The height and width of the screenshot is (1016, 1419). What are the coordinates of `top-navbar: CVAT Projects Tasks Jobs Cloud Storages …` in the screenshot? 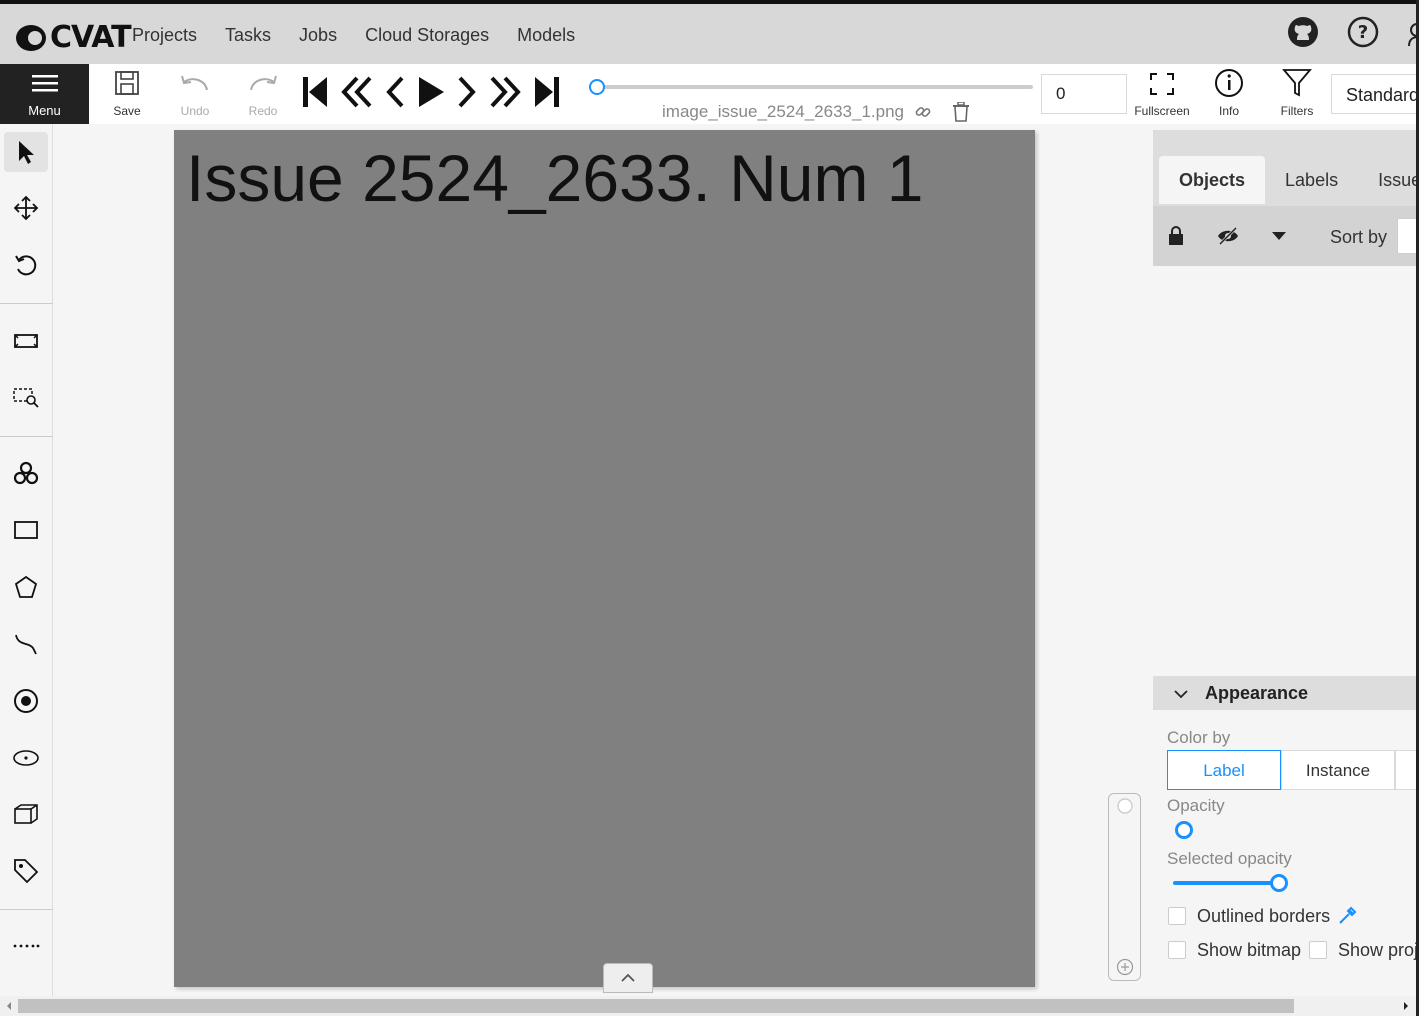 It's located at (709, 32).